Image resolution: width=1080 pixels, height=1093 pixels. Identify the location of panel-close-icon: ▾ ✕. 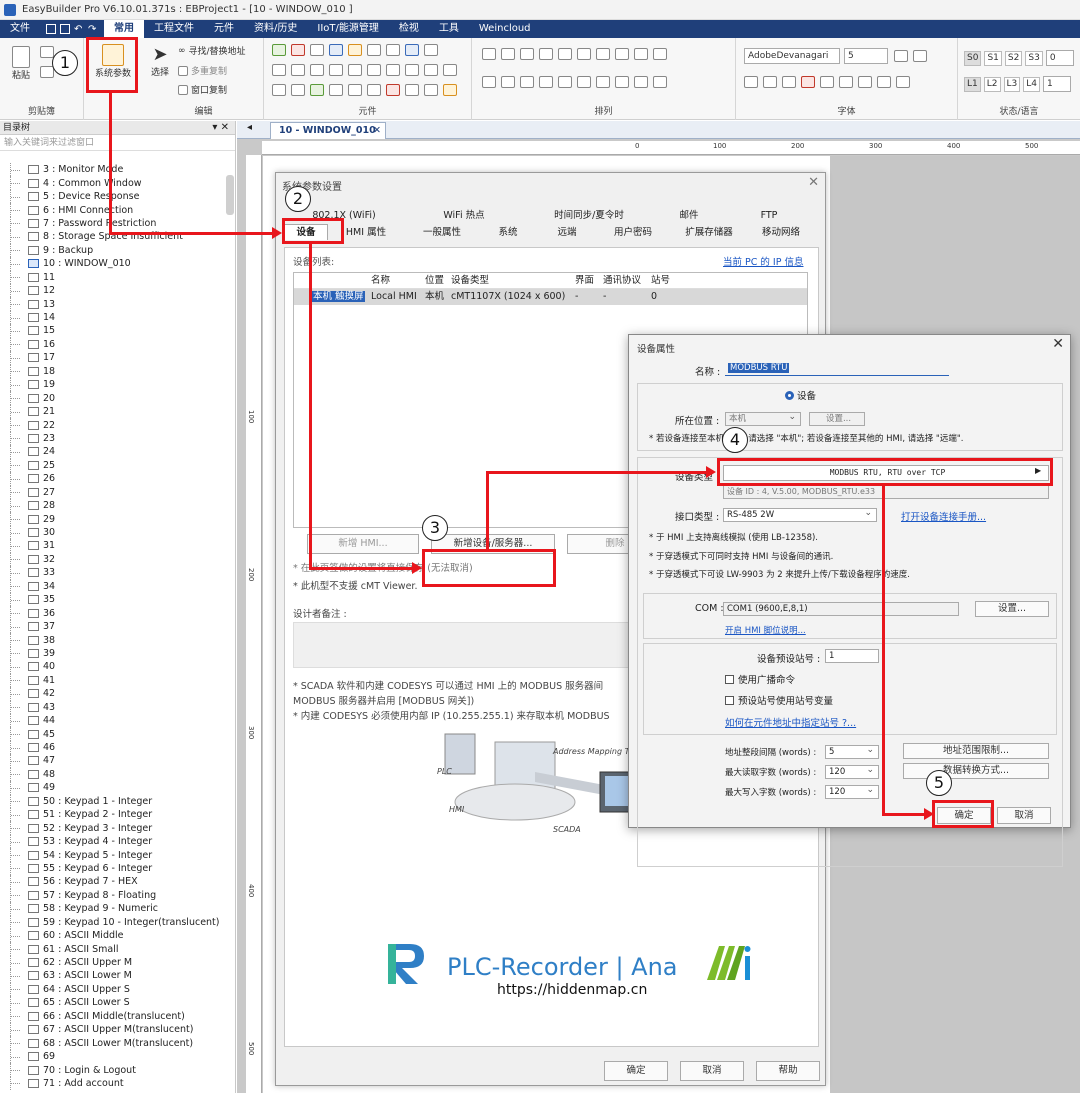
(220, 128).